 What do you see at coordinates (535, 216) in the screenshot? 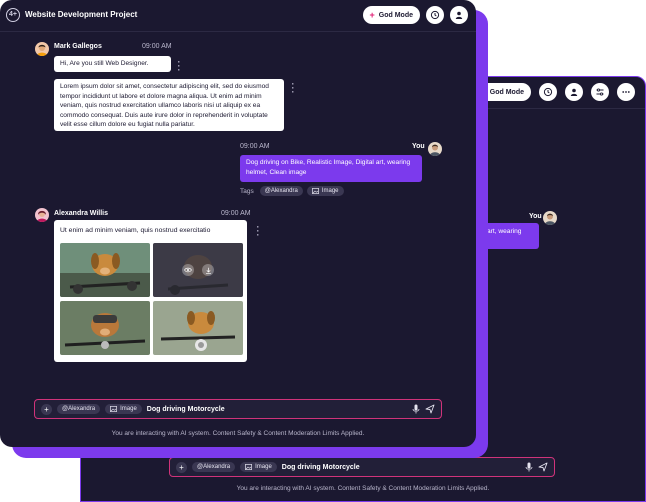
I see `back-you-label: You` at bounding box center [535, 216].